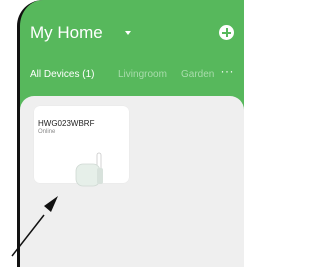 Image resolution: width=320 pixels, height=267 pixels. What do you see at coordinates (137, 34) in the screenshot?
I see `header: My Home` at bounding box center [137, 34].